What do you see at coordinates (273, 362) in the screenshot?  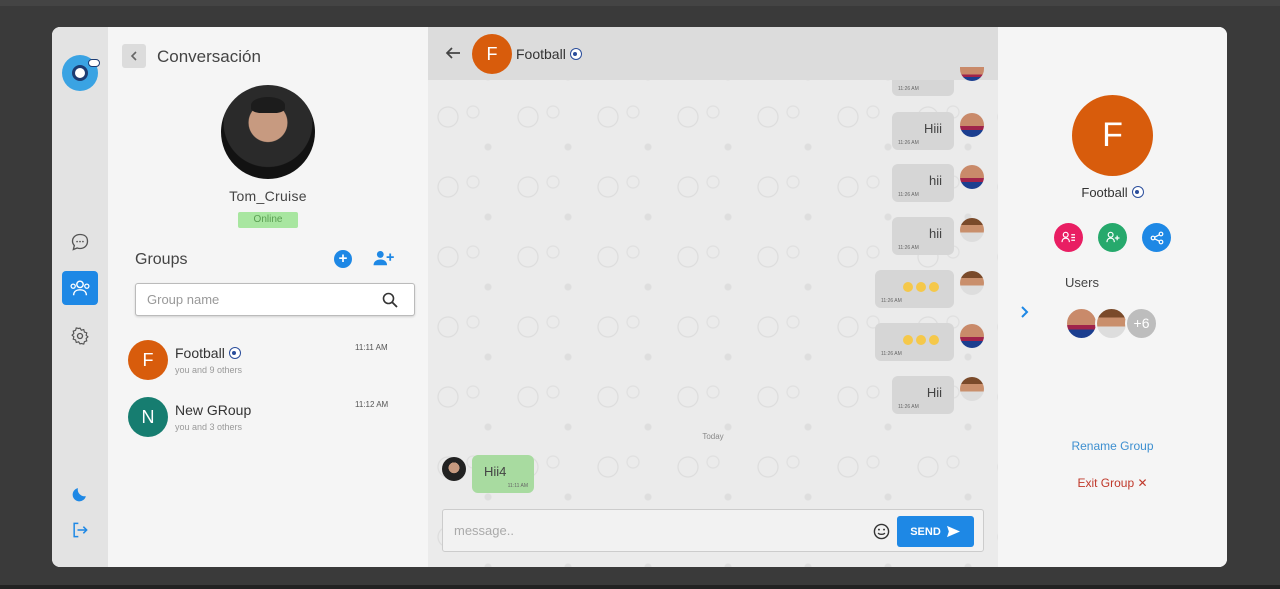 I see `group-list-item-football: F Football you and 9 others 11:11 AM` at bounding box center [273, 362].